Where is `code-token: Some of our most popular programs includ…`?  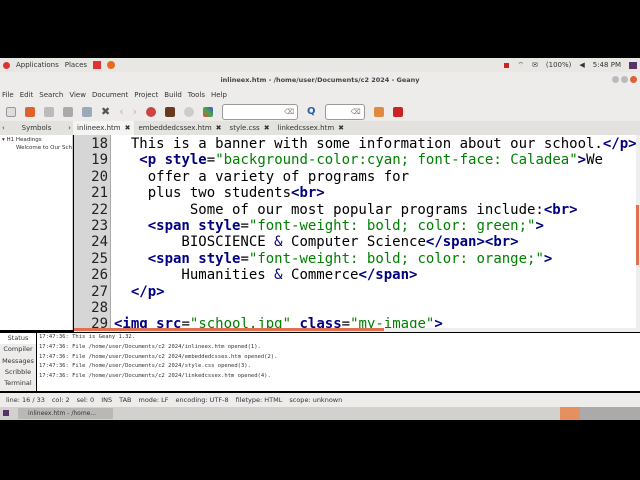 code-token: Some of our most popular programs includ… is located at coordinates (329, 209).